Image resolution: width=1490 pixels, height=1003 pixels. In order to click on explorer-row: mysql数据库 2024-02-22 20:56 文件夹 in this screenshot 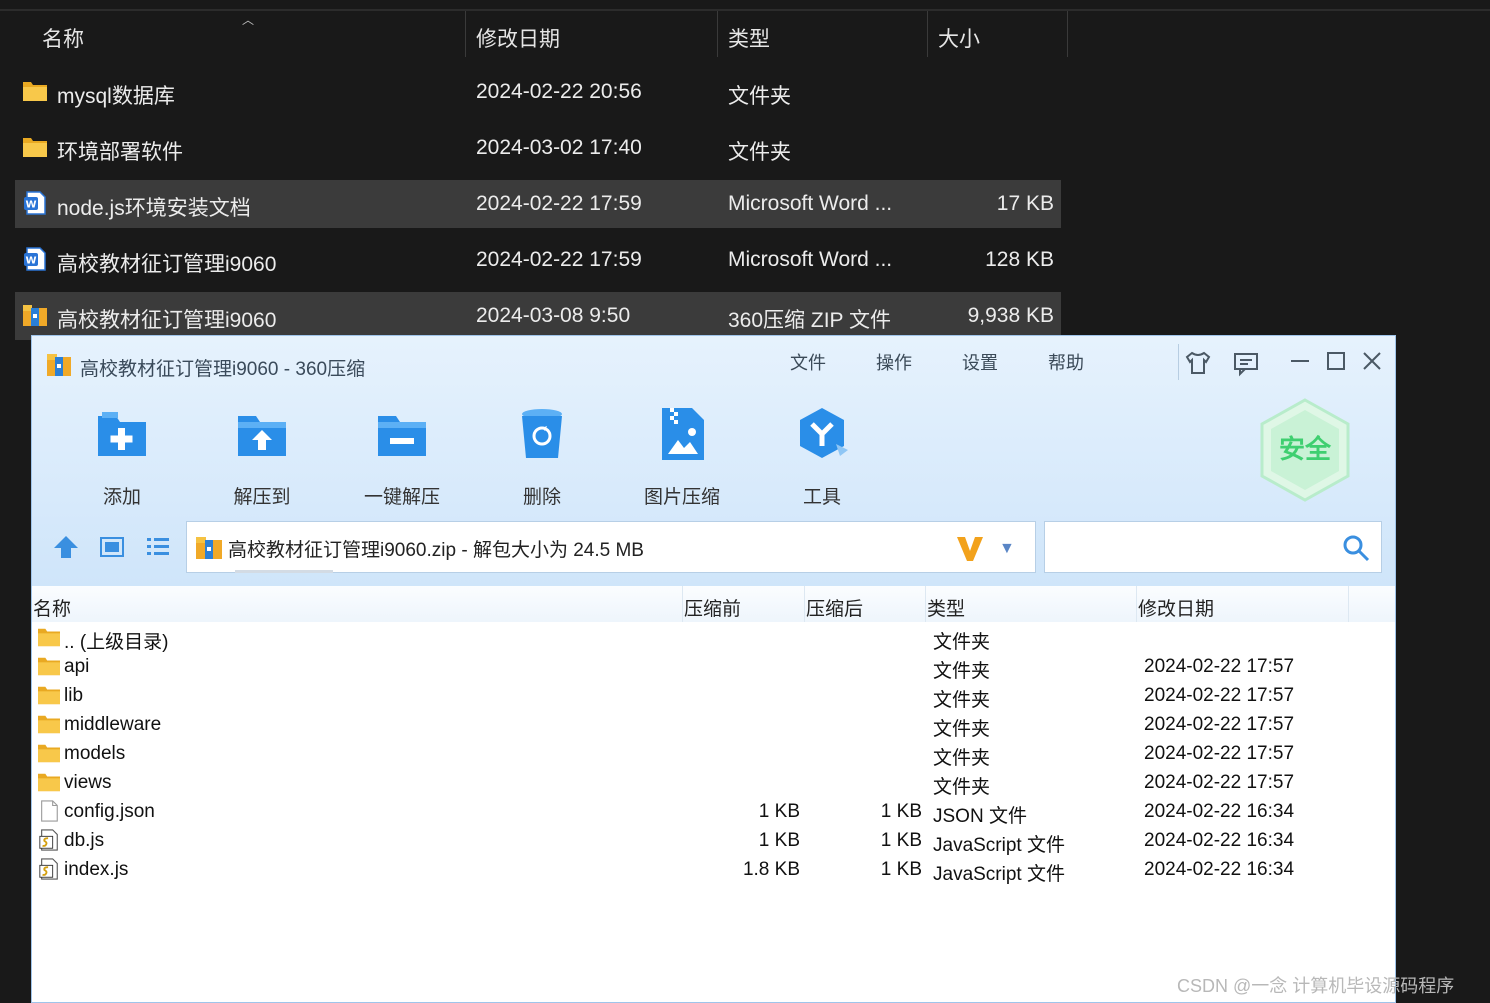, I will do `click(538, 92)`.